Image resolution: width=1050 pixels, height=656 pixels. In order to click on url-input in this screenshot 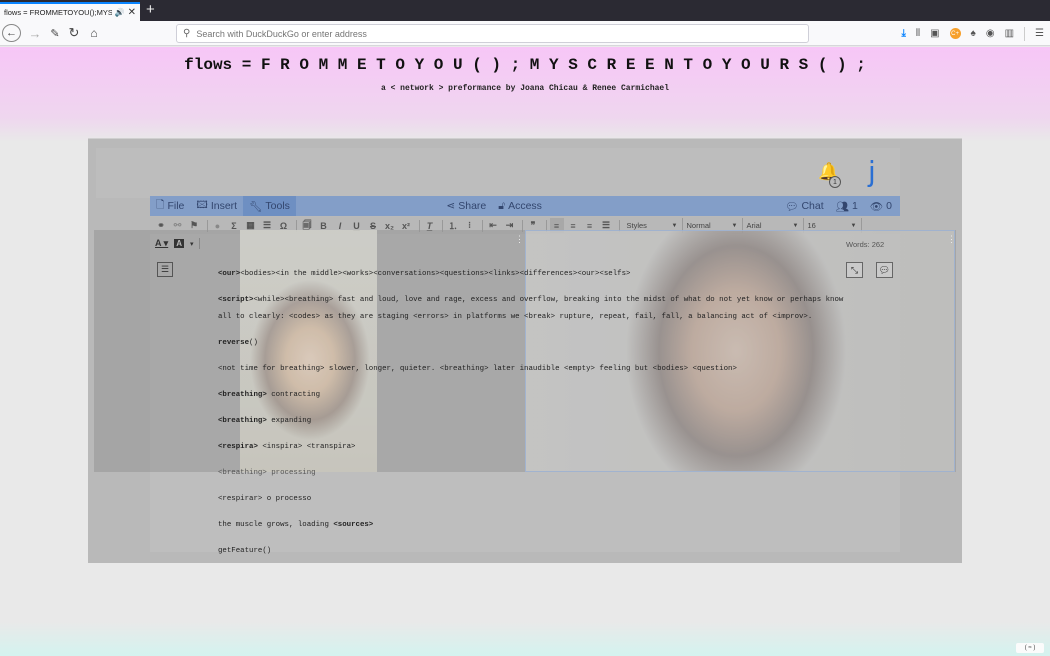, I will do `click(502, 33)`.